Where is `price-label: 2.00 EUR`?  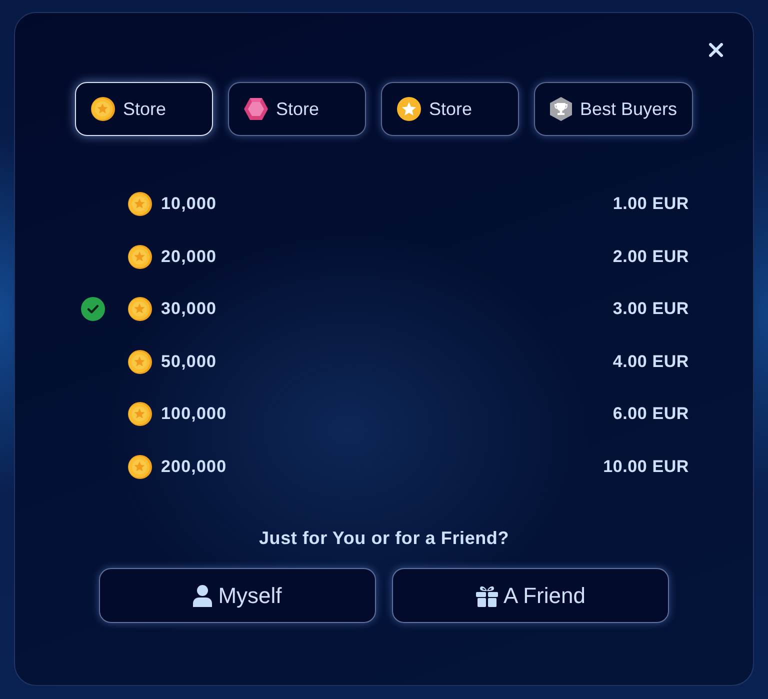
price-label: 2.00 EUR is located at coordinates (650, 256).